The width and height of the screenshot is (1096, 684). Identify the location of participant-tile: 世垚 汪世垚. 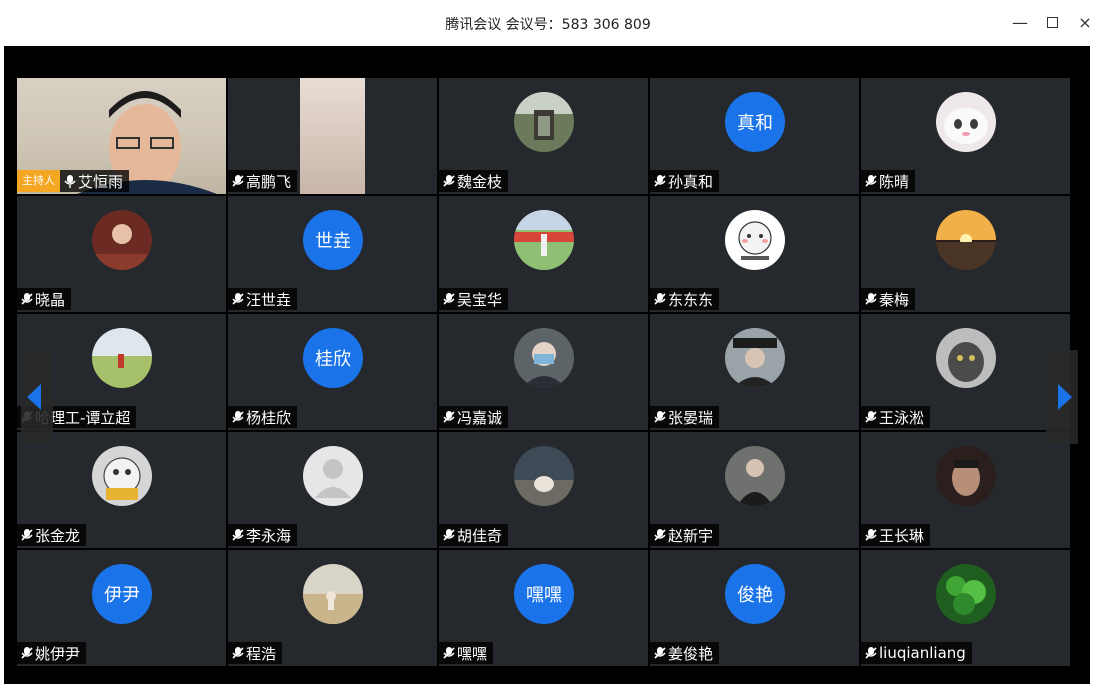
(332, 254).